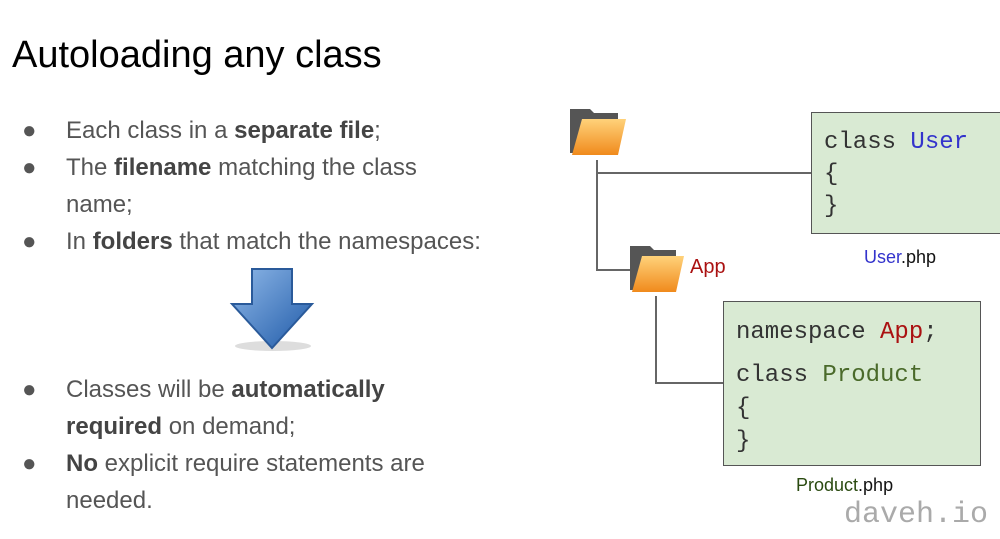  What do you see at coordinates (79, 241) in the screenshot?
I see `text: In` at bounding box center [79, 241].